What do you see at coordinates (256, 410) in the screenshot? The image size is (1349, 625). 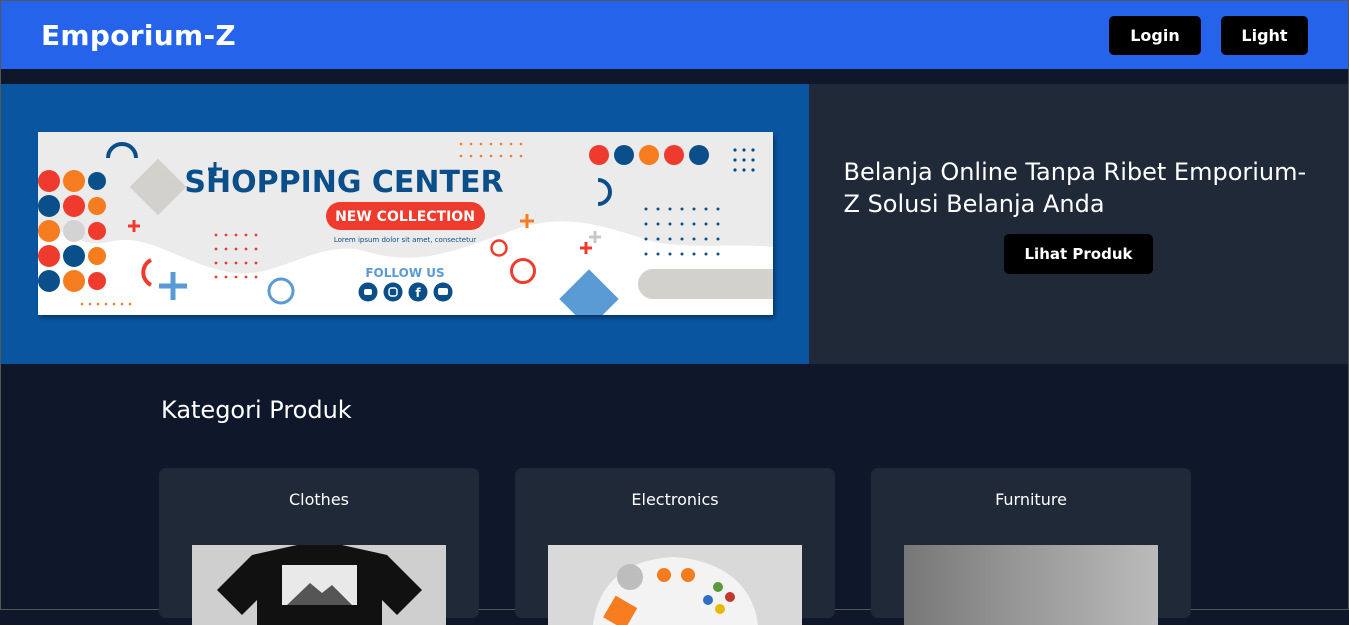 I see `section-title: Kategori Produk` at bounding box center [256, 410].